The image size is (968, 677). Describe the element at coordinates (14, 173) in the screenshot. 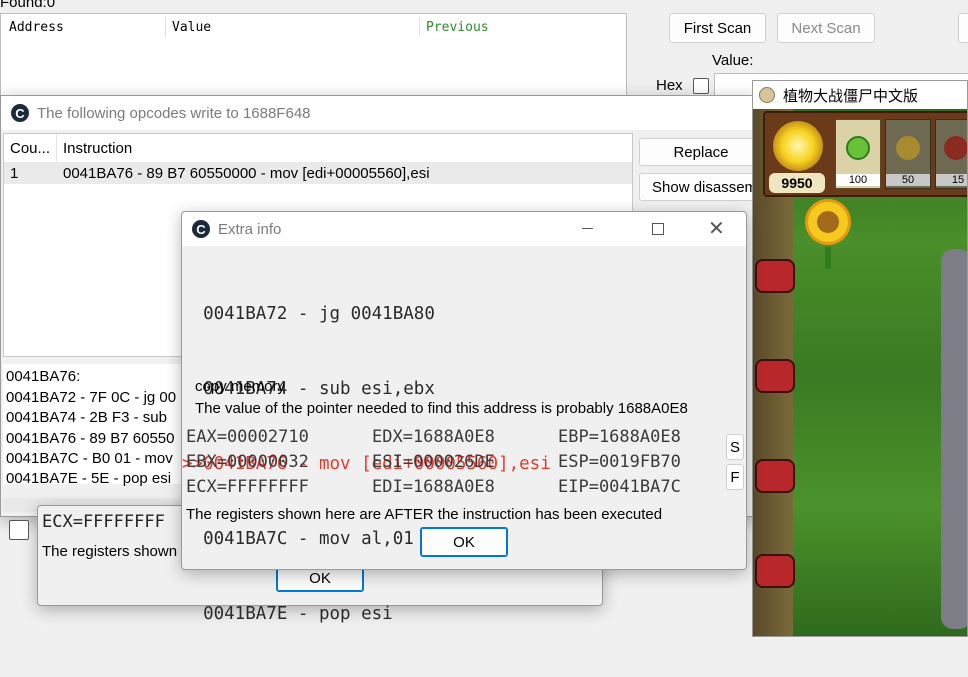

I see `row-count: 1` at that location.